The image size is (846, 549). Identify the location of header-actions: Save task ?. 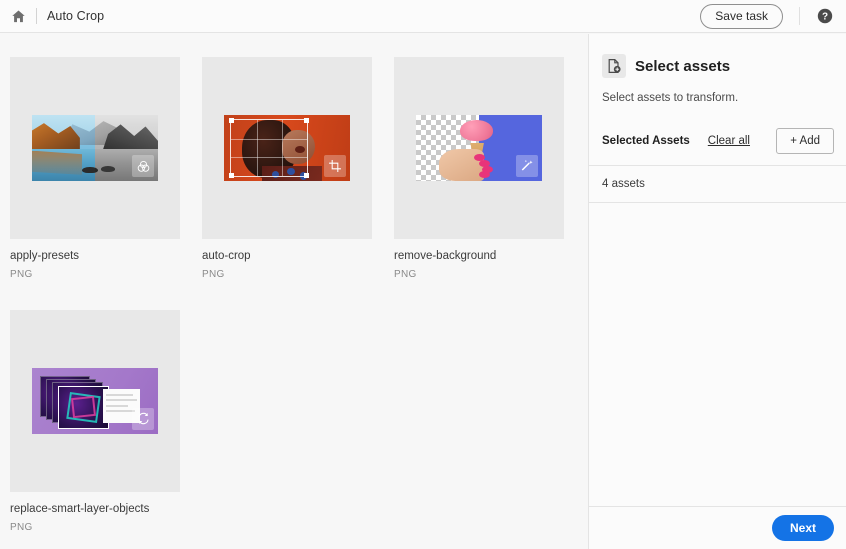
(773, 16).